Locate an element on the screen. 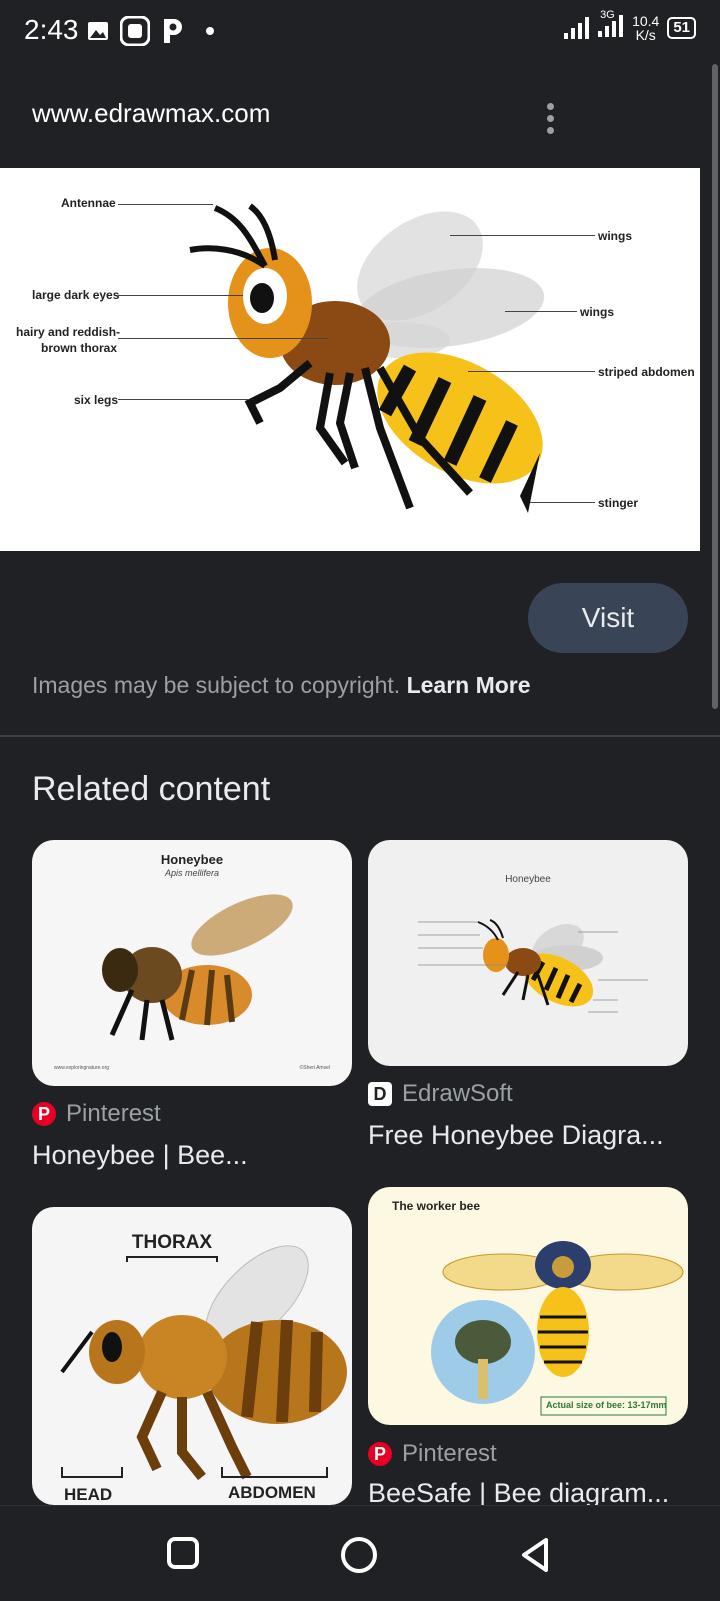  back-icon is located at coordinates (535, 1555).